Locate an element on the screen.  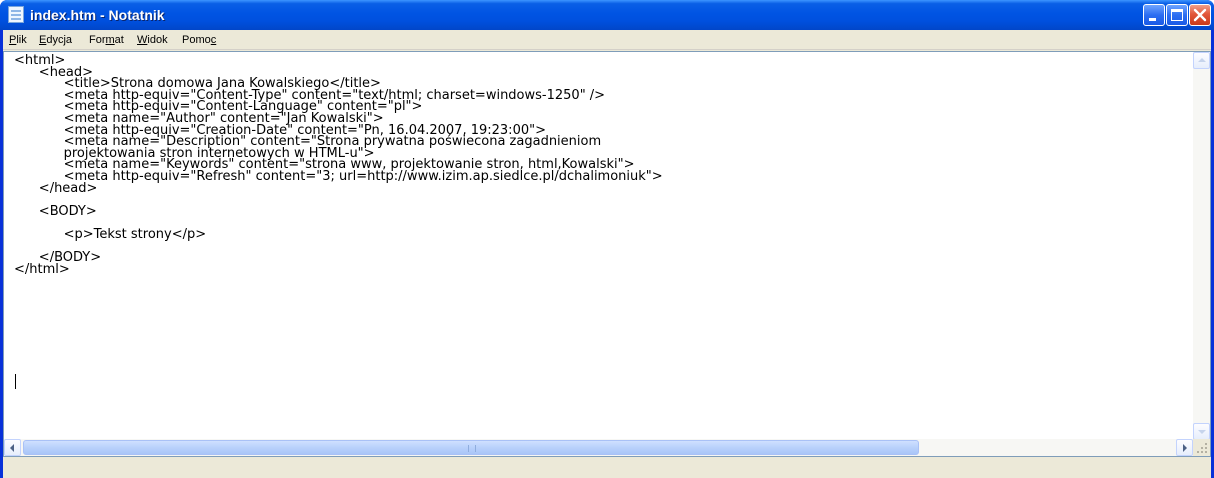
scroll-left-button is located at coordinates (12, 447).